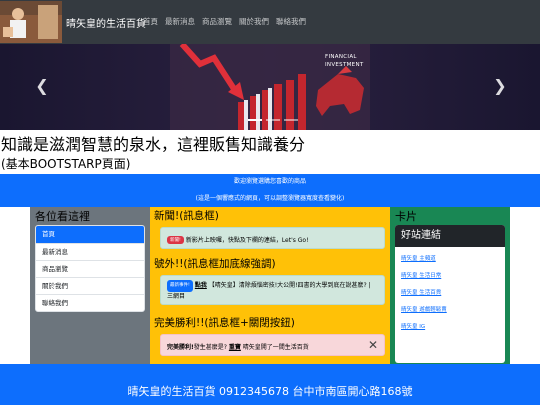  Describe the element at coordinates (270, 391) in the screenshot. I see `footer-text: 晴矢皇的生活百貨 0912345678 台中市南區開心路168號` at that location.